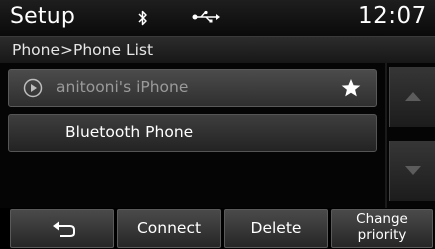 Image resolution: width=435 pixels, height=249 pixels. What do you see at coordinates (351, 88) in the screenshot?
I see `star-icon` at bounding box center [351, 88].